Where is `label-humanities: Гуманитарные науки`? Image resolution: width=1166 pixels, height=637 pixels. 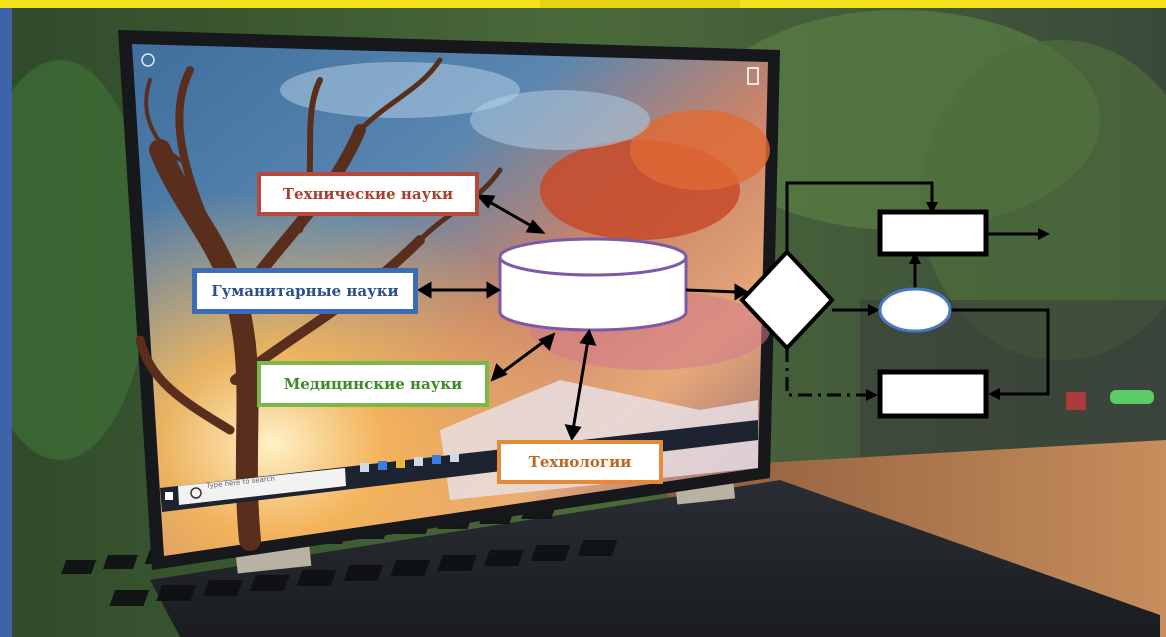
label-humanities: Гуманитарные науки is located at coordinates (305, 291).